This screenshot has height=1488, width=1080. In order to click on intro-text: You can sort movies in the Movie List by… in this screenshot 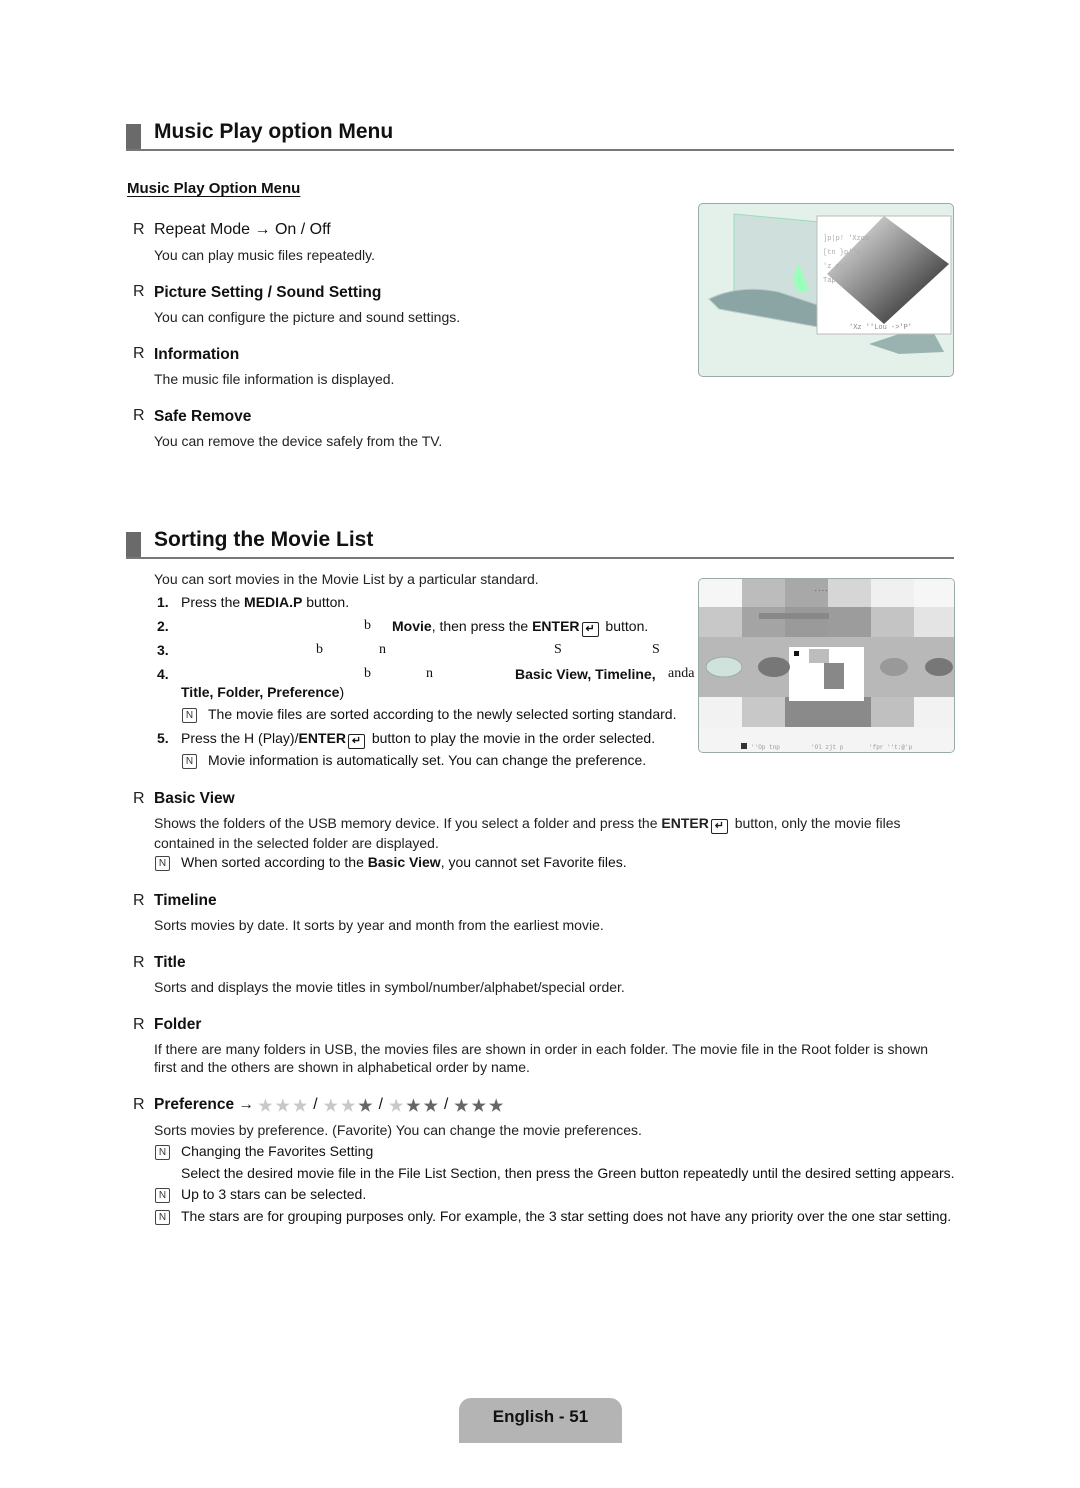, I will do `click(346, 579)`.